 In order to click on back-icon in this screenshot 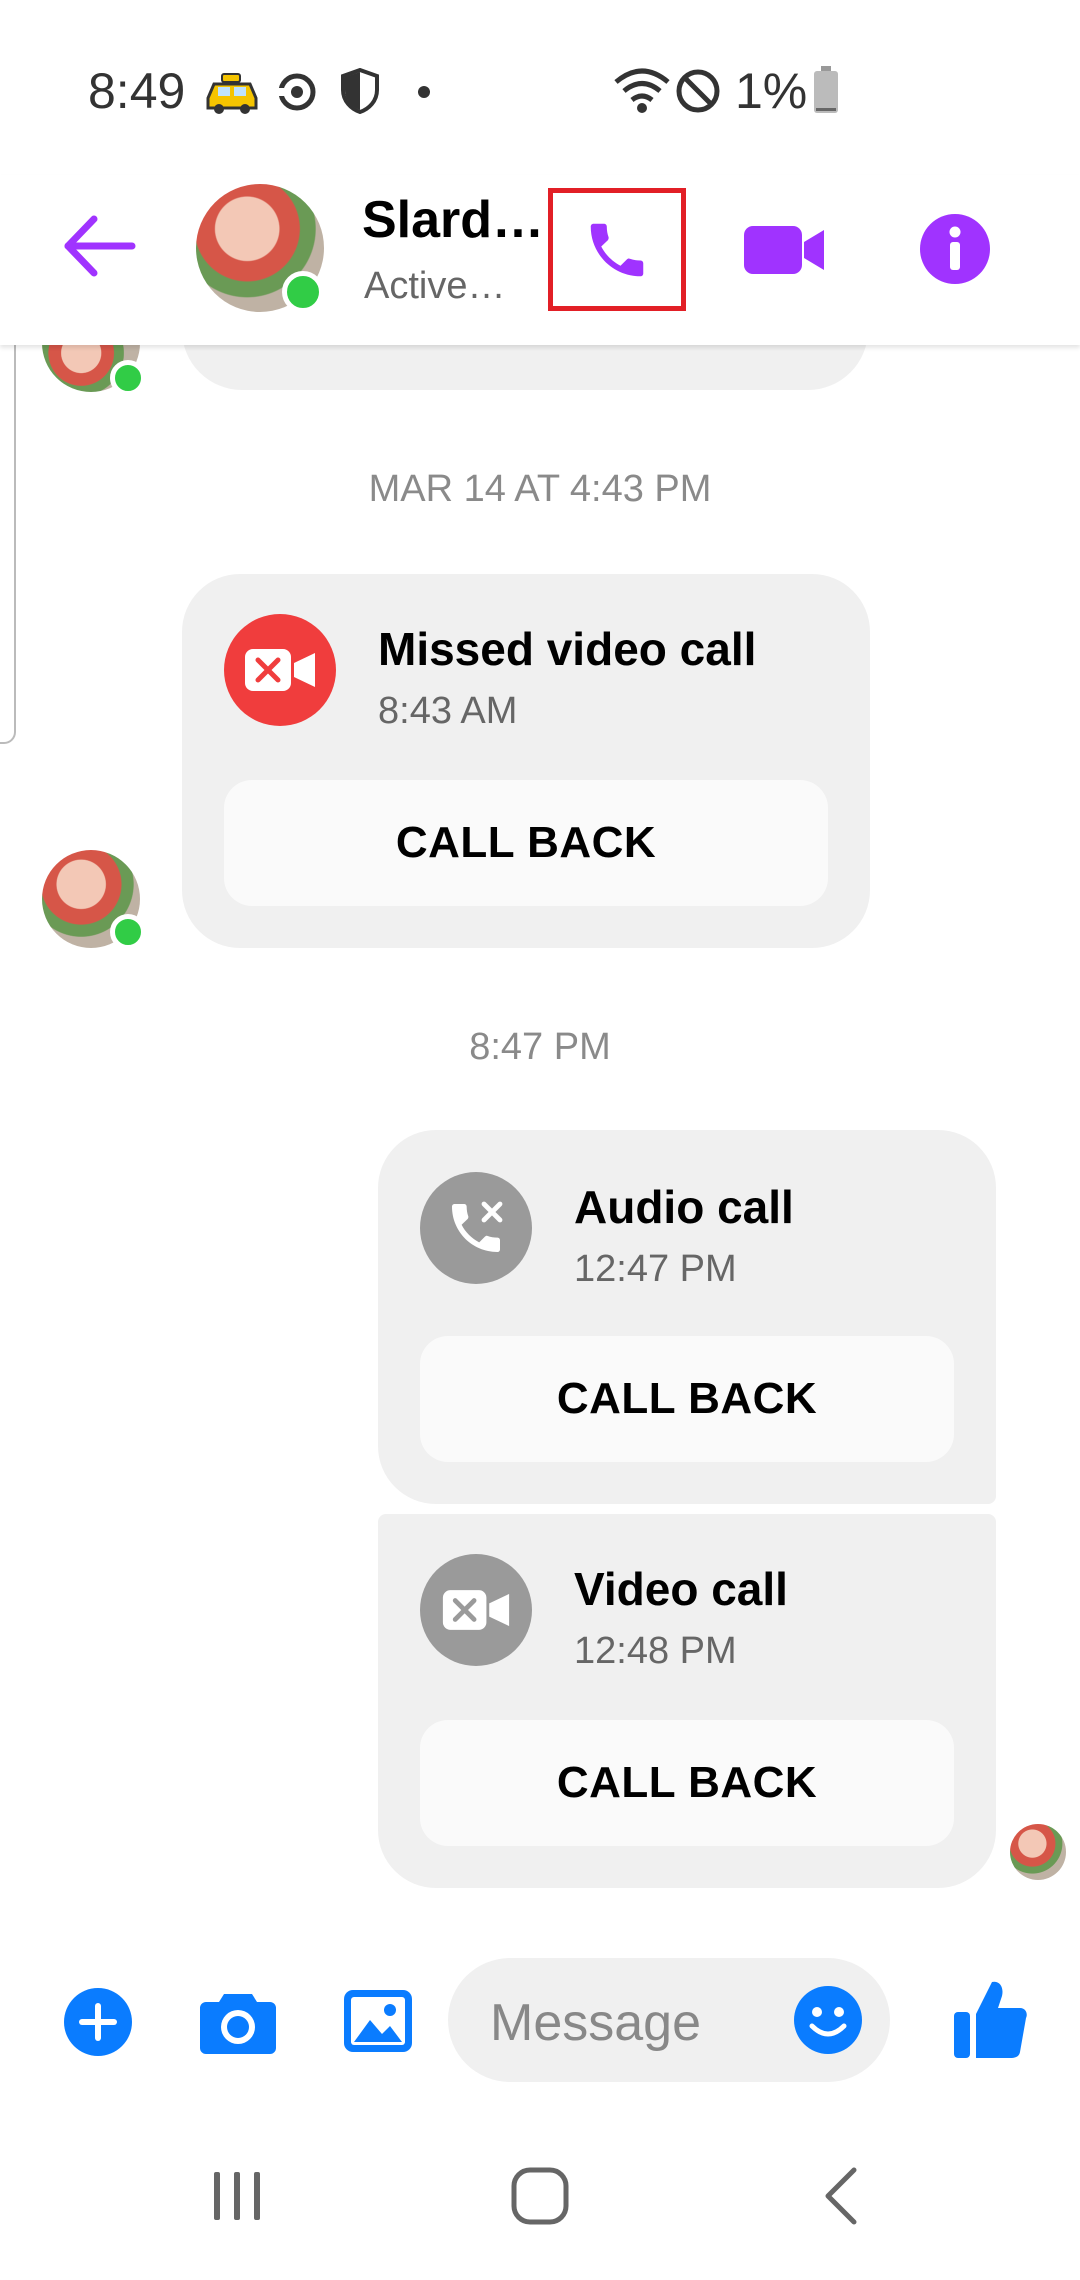, I will do `click(842, 2196)`.